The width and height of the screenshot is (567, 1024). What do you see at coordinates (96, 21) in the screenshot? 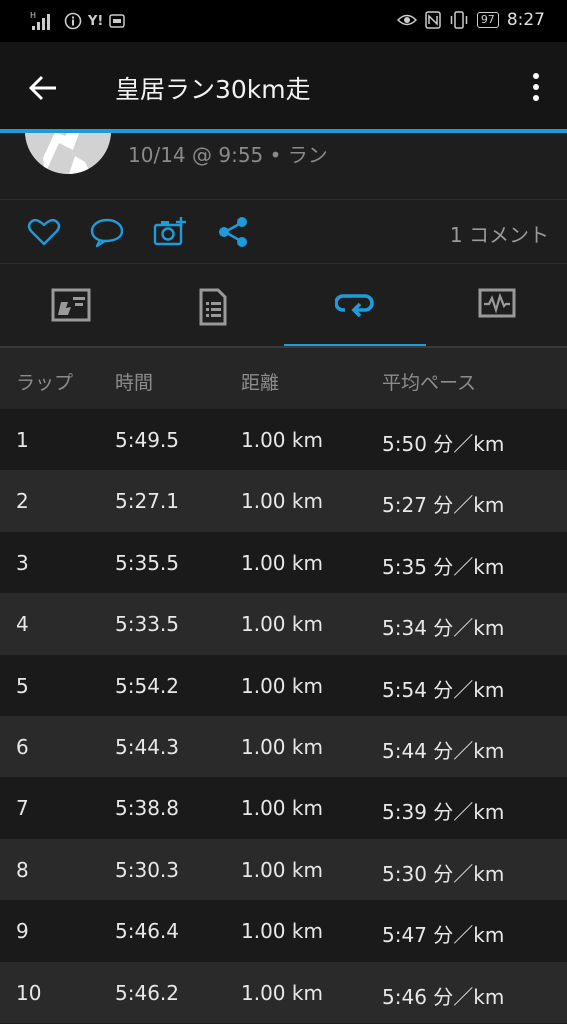
I see `yahoo-icon: Y!` at bounding box center [96, 21].